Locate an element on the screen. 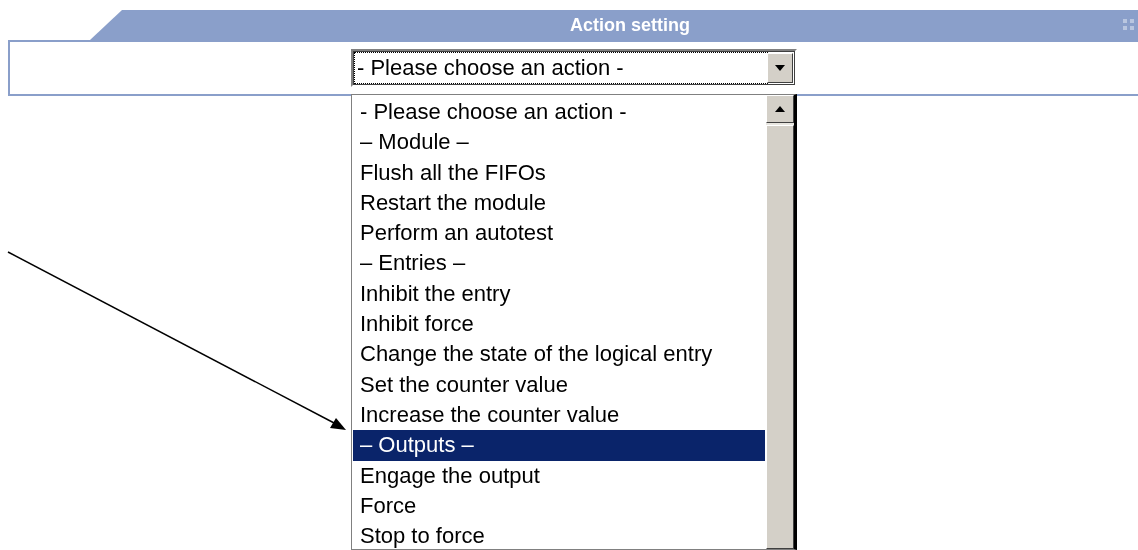 The height and width of the screenshot is (550, 1138). option-item: Force is located at coordinates (559, 506).